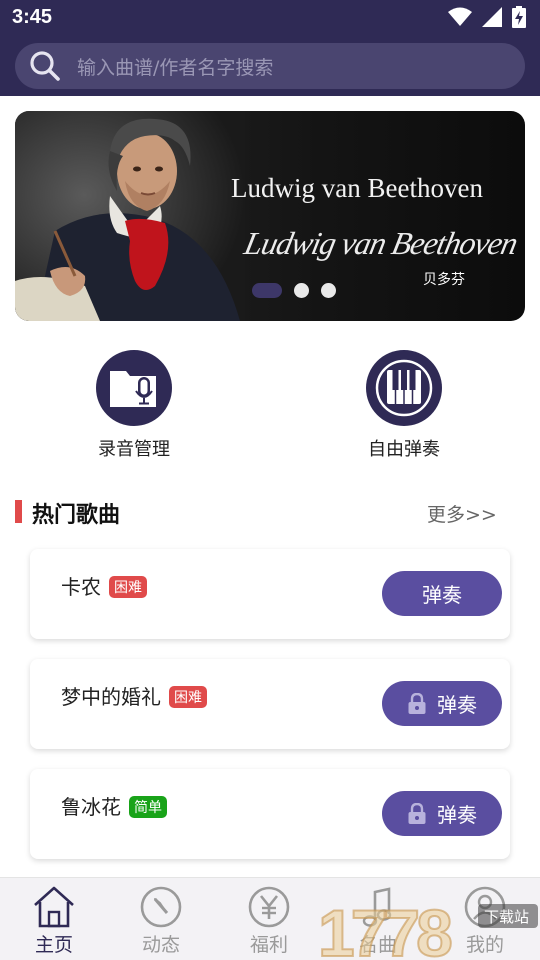  I want to click on search-input: 输入曲谱/作者名字搜索, so click(175, 66).